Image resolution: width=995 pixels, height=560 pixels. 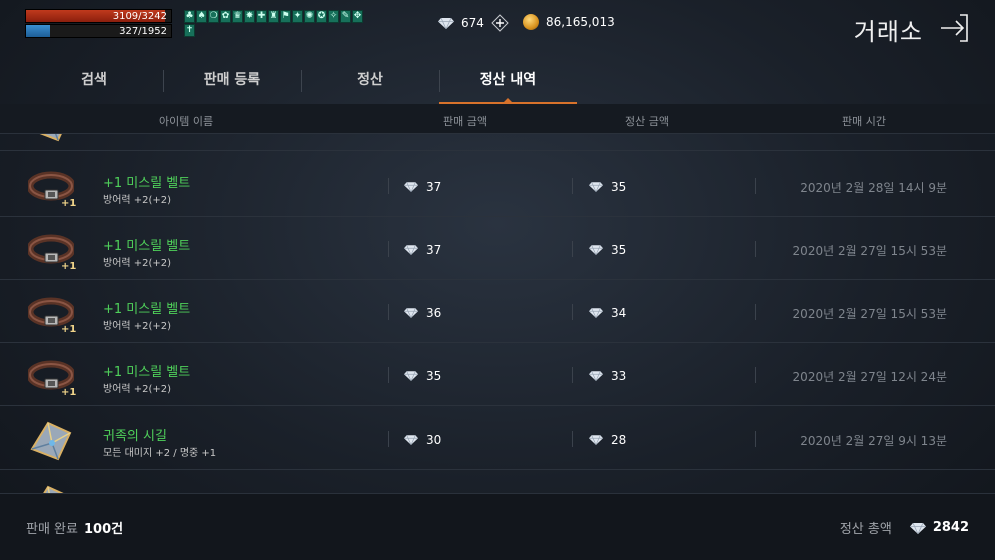 What do you see at coordinates (434, 313) in the screenshot?
I see `sale-amount-value: 36` at bounding box center [434, 313].